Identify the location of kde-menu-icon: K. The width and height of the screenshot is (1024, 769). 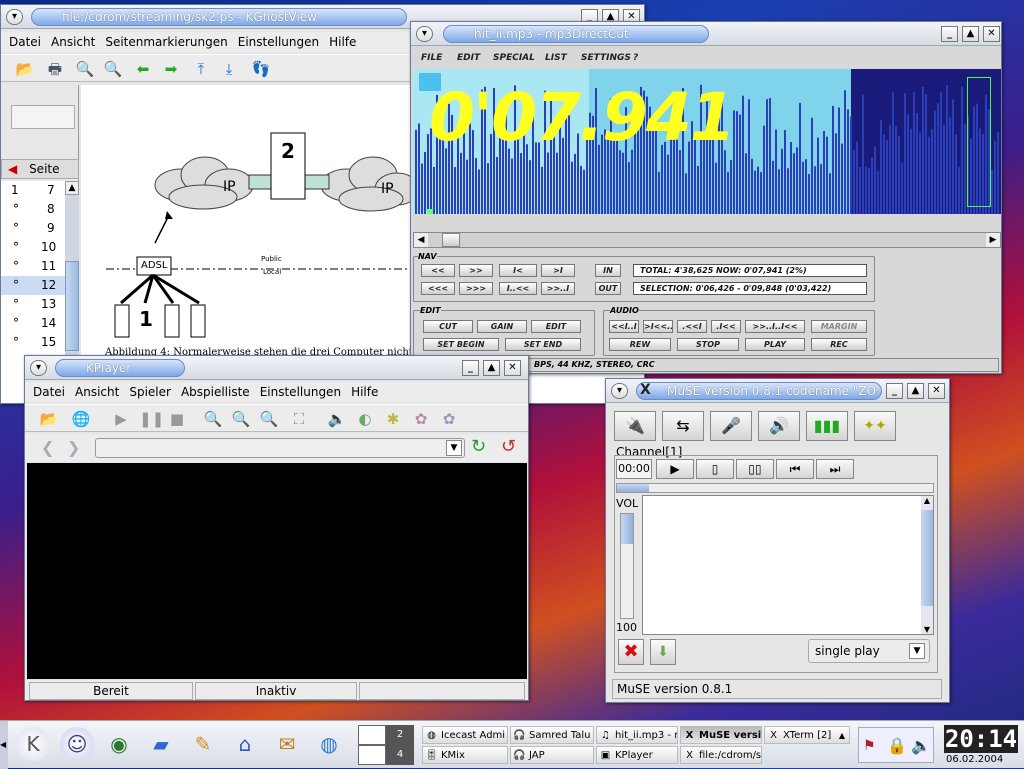
(33, 744).